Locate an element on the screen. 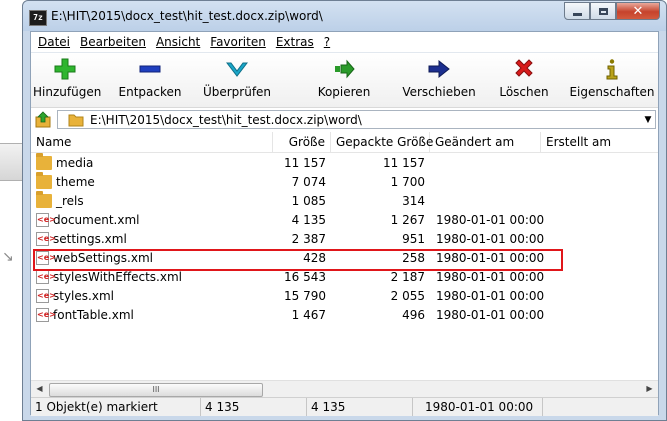  scrollbar-thumb: III is located at coordinates (156, 390).